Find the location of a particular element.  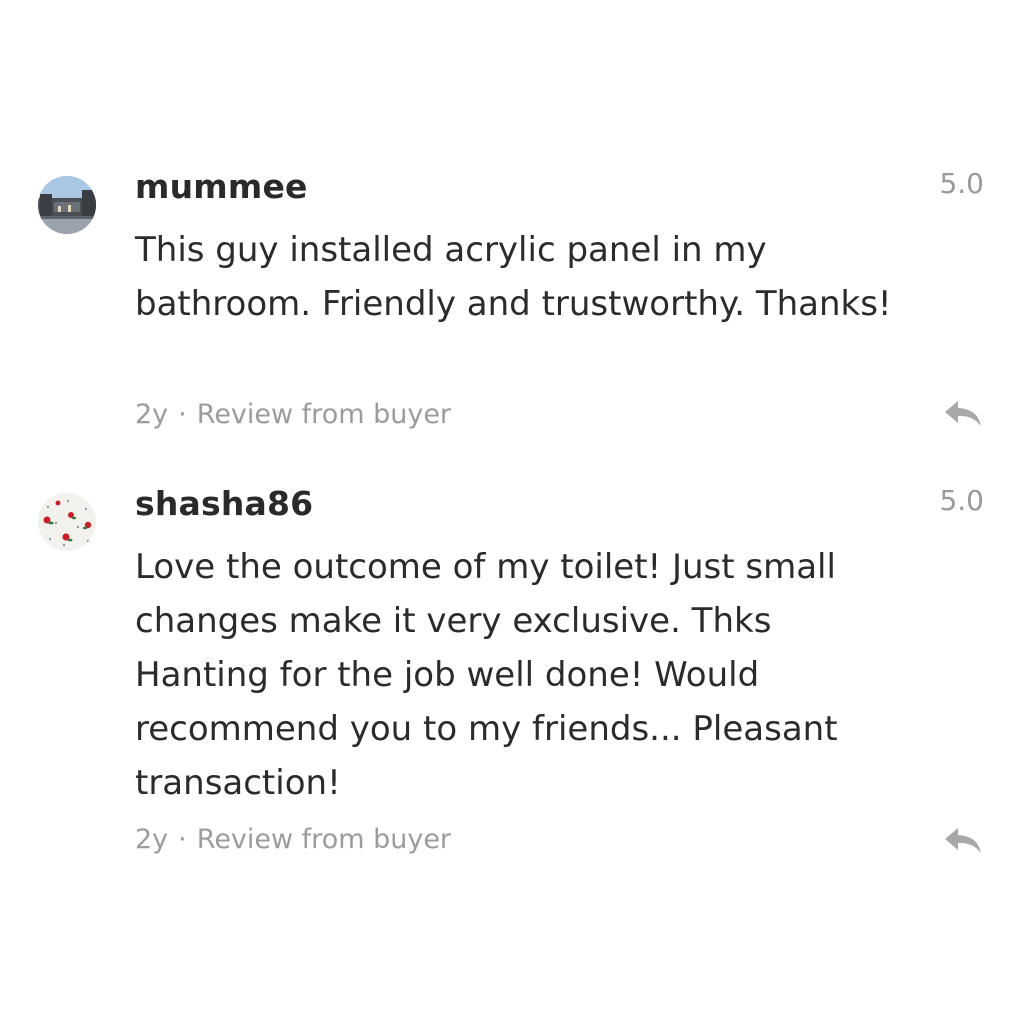

street-photo-avatar-icon is located at coordinates (67, 205).